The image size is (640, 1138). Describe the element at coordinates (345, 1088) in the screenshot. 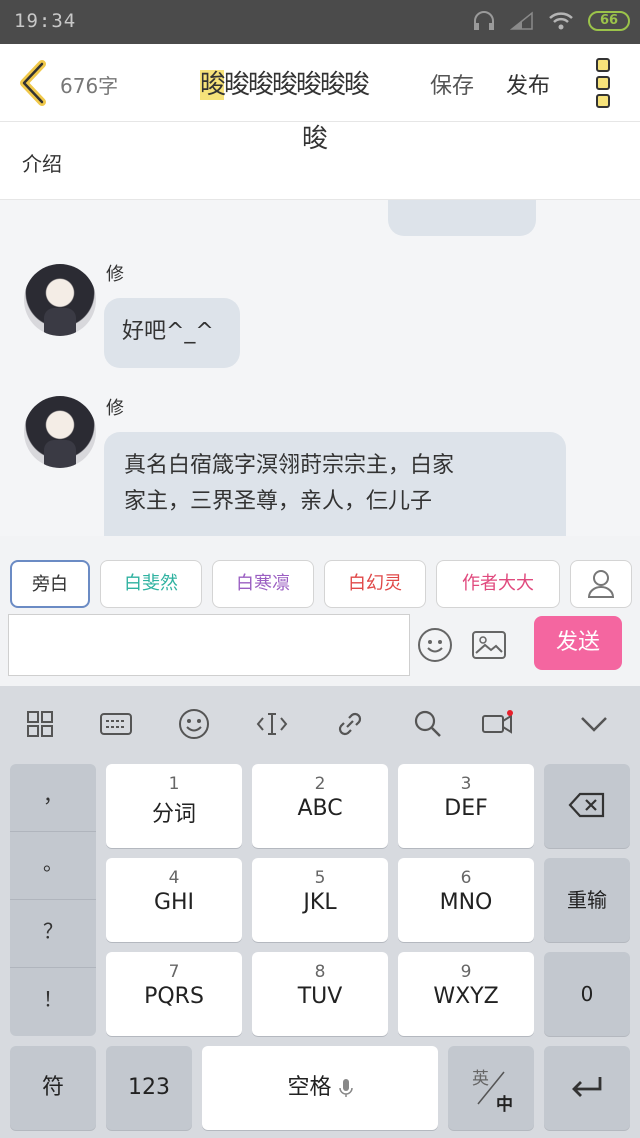

I see `microphone-icon` at that location.